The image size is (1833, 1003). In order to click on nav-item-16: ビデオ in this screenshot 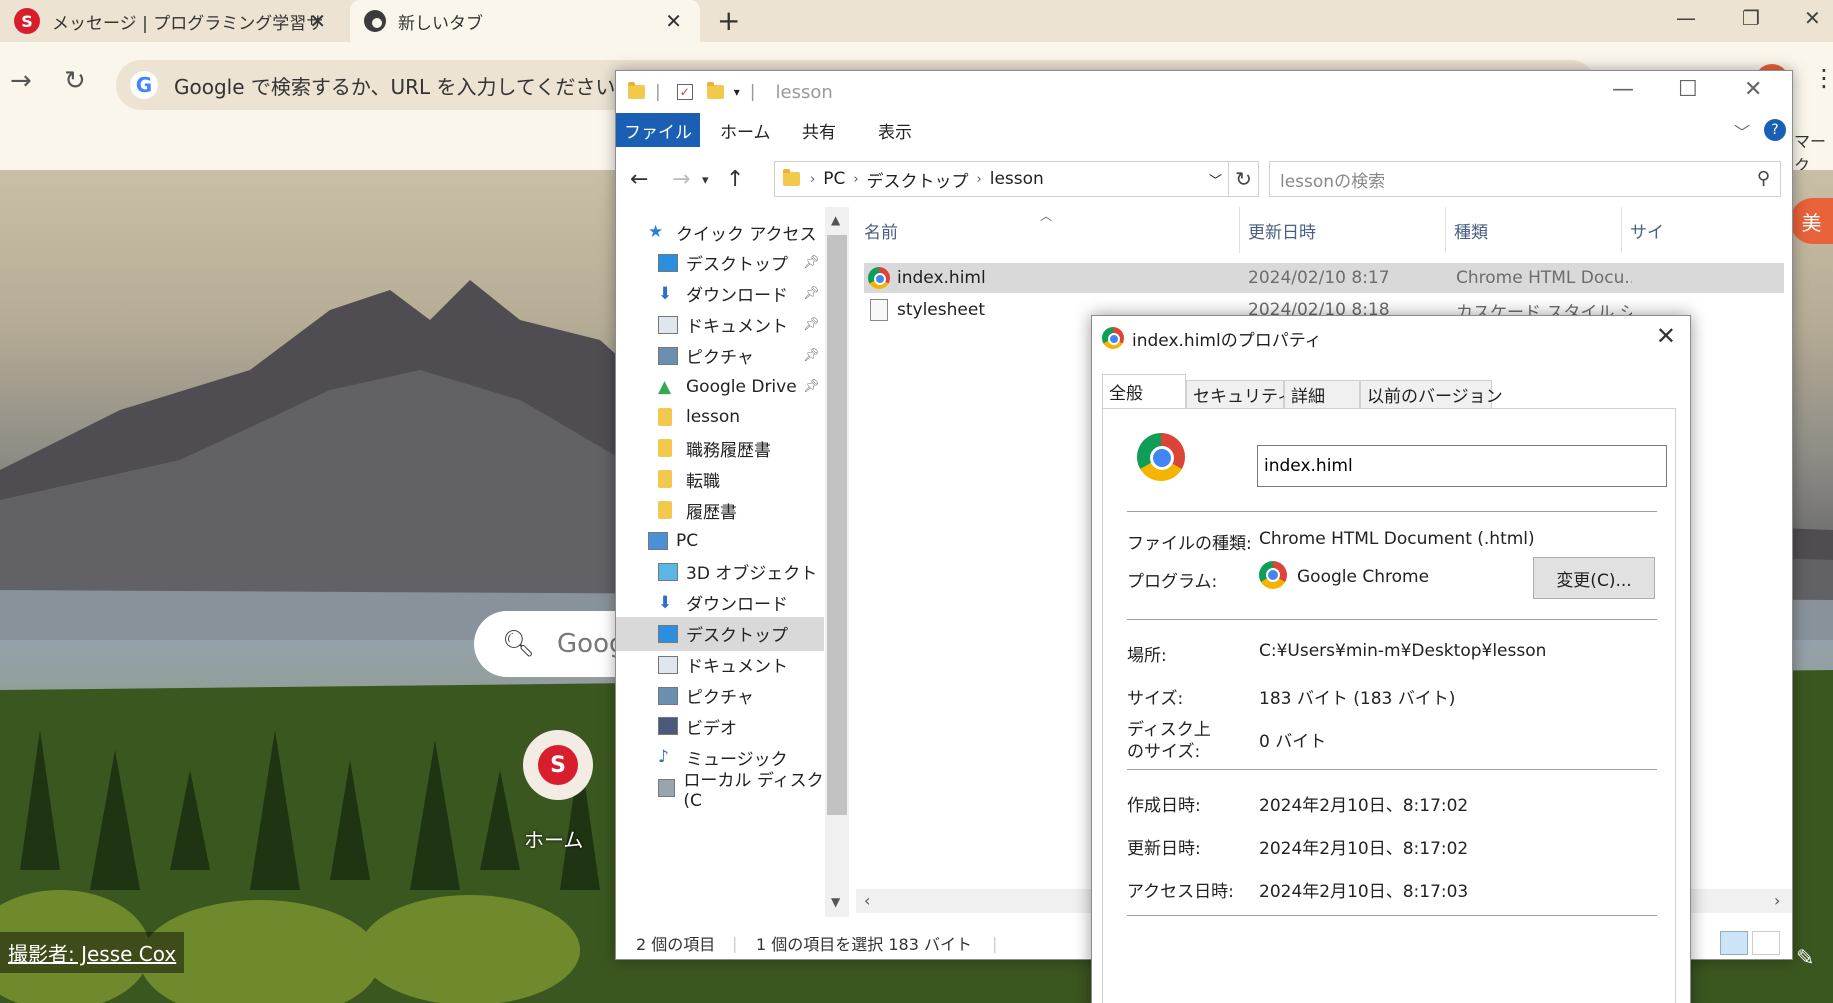, I will do `click(720, 726)`.